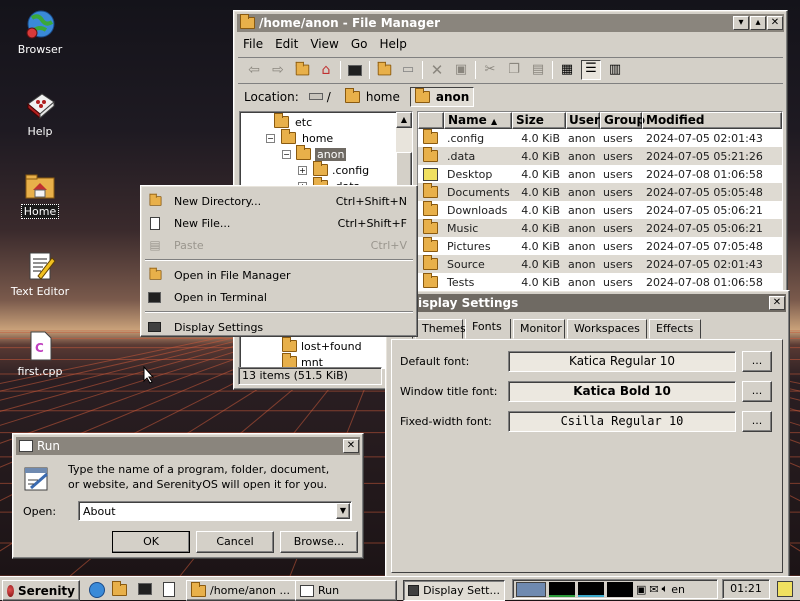 This screenshot has height=601, width=800. I want to click on network-graph, so click(620, 589).